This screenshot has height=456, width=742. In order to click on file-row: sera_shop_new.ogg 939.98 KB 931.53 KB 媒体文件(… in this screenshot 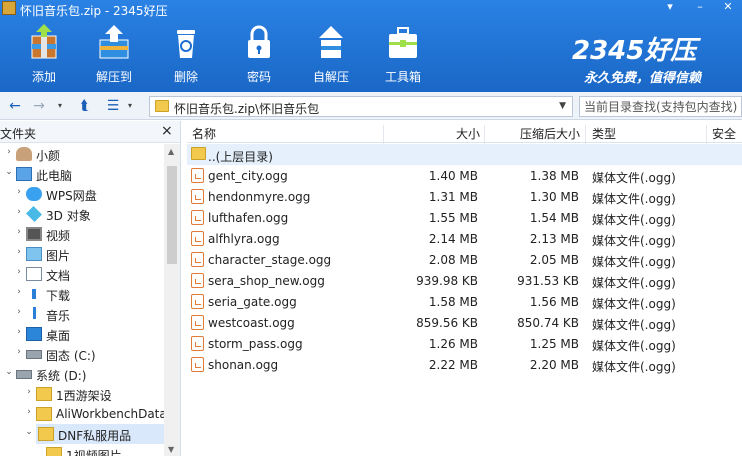, I will do `click(464, 280)`.